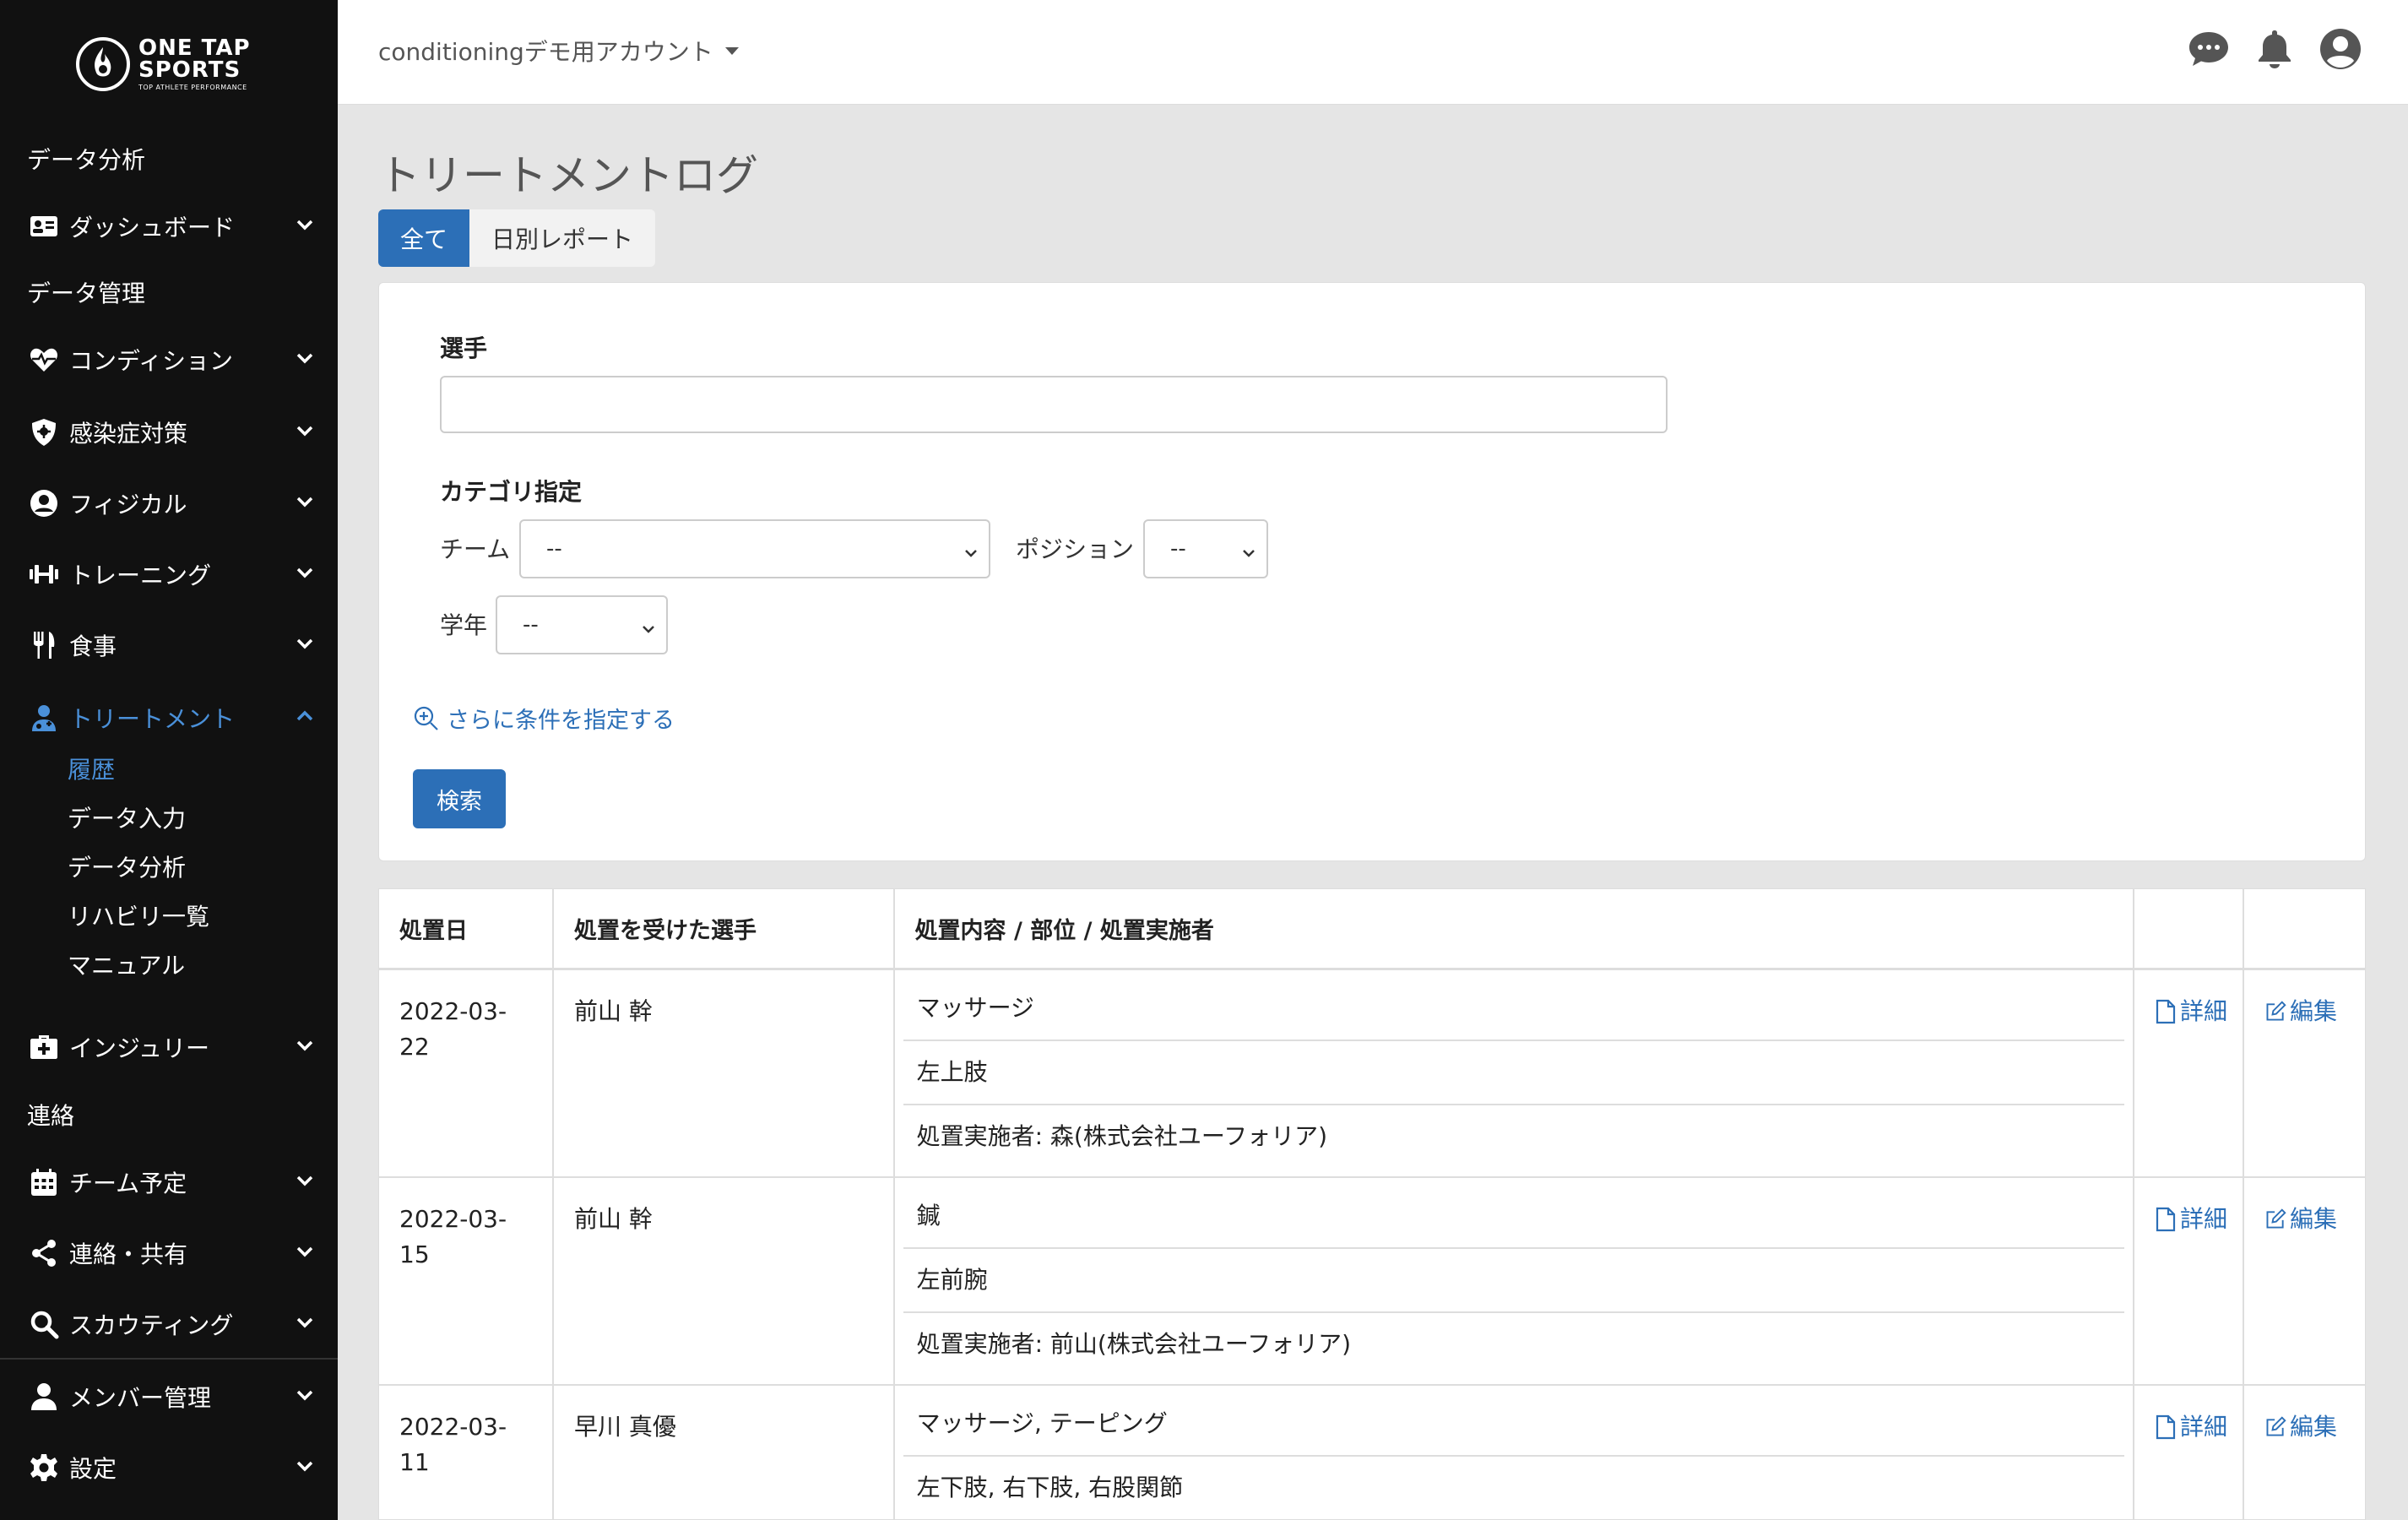 This screenshot has height=1520, width=2408. I want to click on col-header-content: 処置内容 / 部位 / 処置実施者, so click(1514, 929).